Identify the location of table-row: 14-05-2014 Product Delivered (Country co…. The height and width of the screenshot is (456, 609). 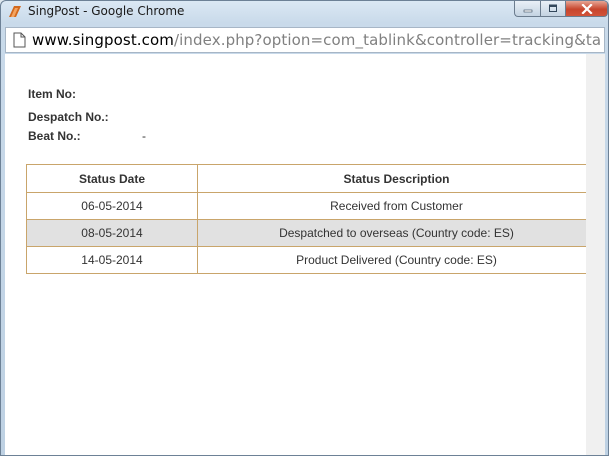
(311, 260).